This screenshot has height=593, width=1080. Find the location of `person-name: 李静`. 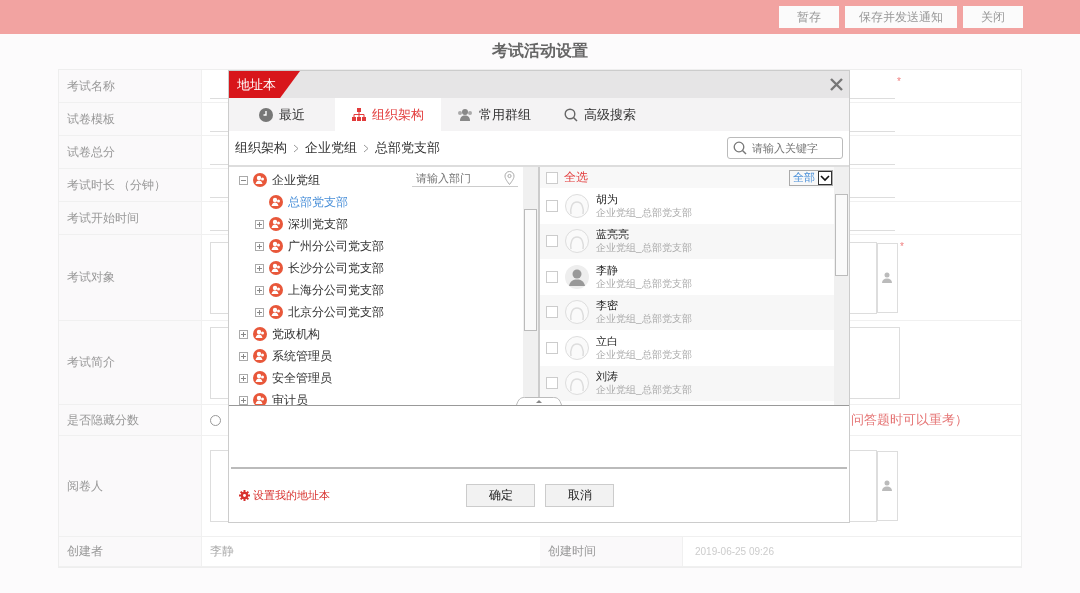

person-name: 李静 is located at coordinates (607, 269).